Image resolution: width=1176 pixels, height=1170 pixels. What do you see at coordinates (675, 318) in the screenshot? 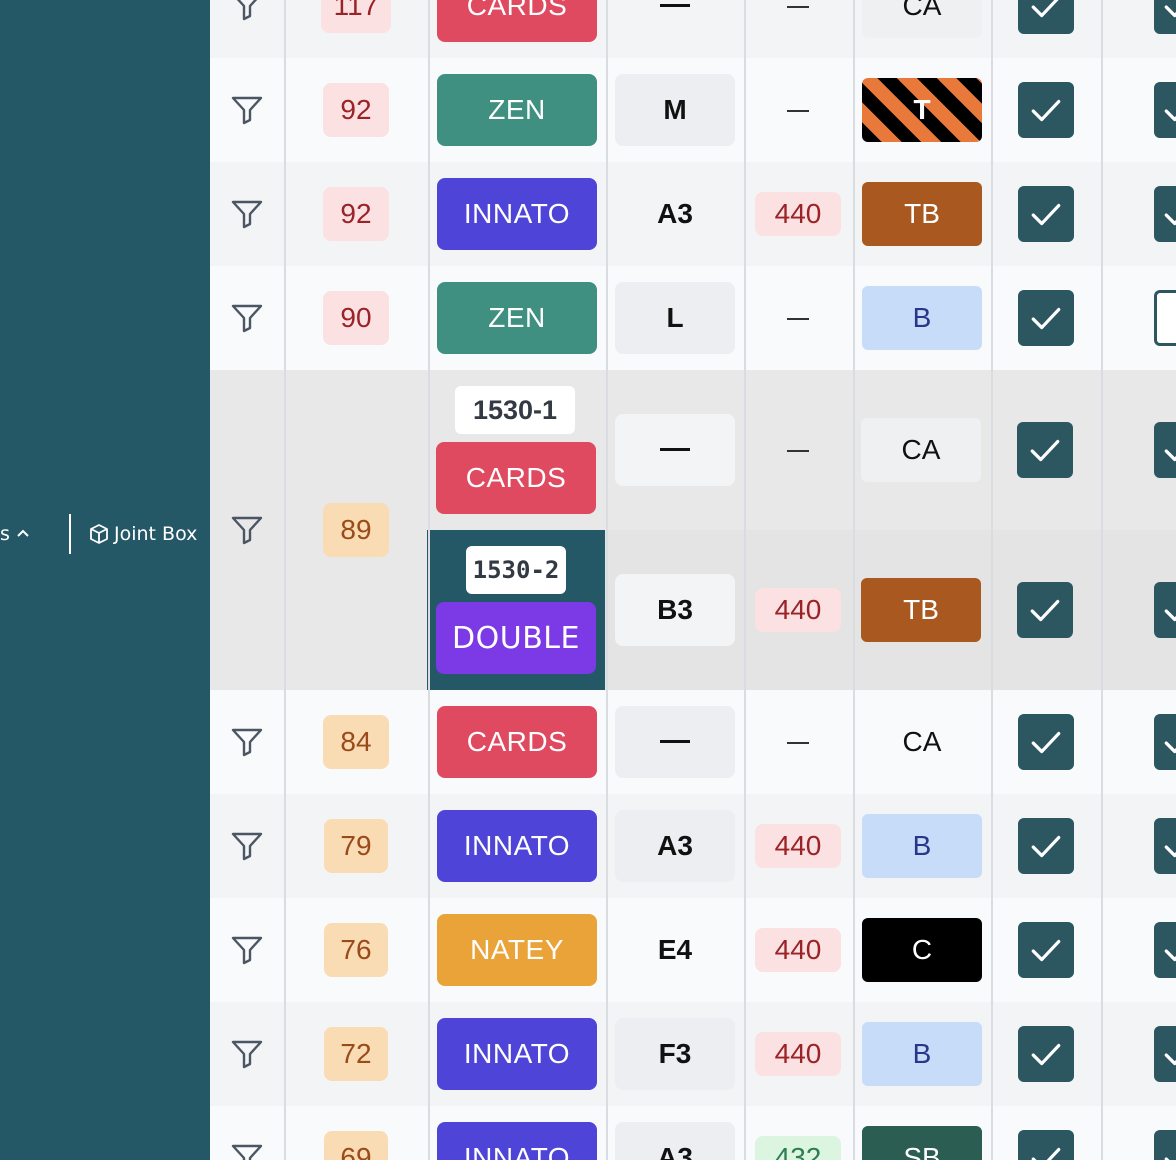
I see `grid-cell: L` at bounding box center [675, 318].